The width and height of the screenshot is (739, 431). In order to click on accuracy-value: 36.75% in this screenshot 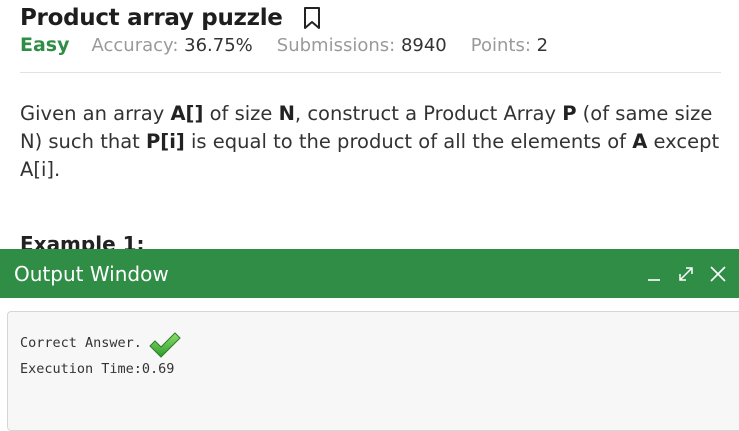, I will do `click(218, 45)`.